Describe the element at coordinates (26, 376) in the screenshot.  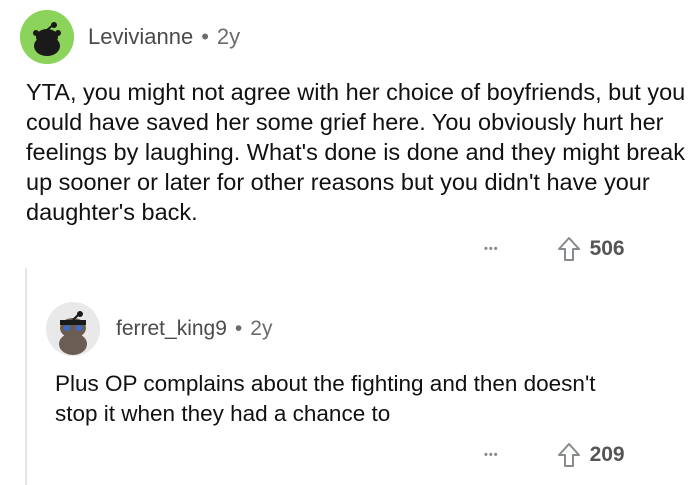
I see `thread-line` at that location.